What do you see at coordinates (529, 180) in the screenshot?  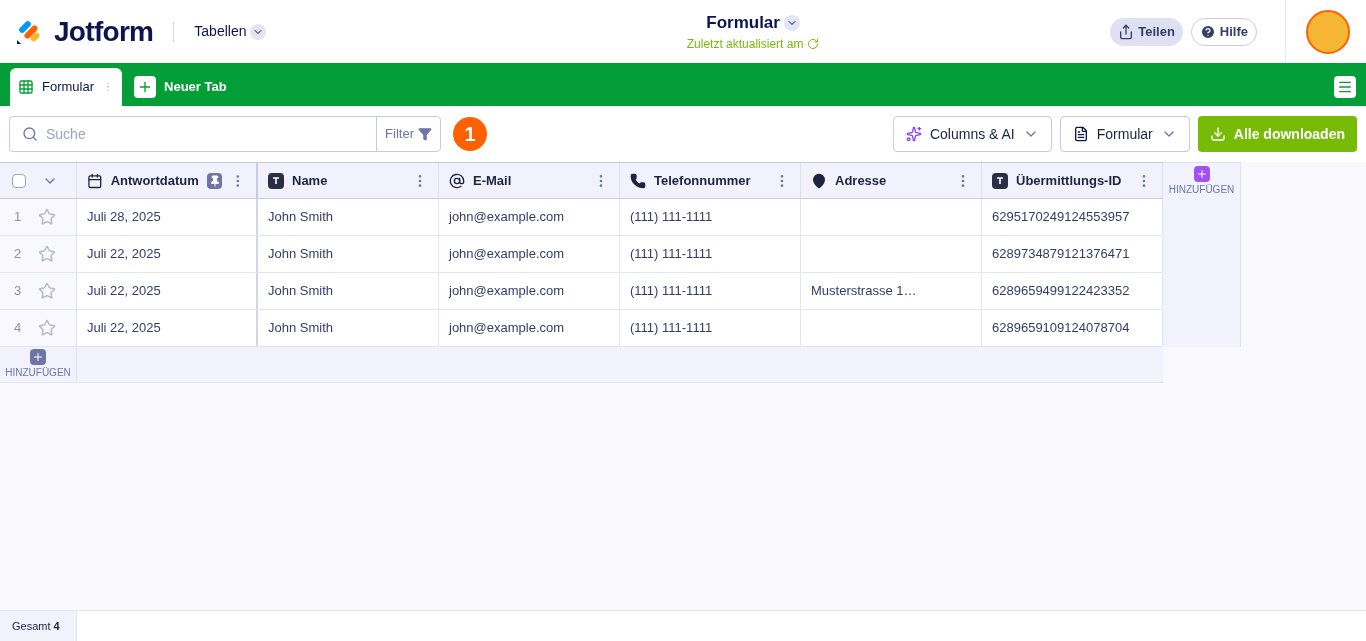 I see `column-header: E-Mail` at bounding box center [529, 180].